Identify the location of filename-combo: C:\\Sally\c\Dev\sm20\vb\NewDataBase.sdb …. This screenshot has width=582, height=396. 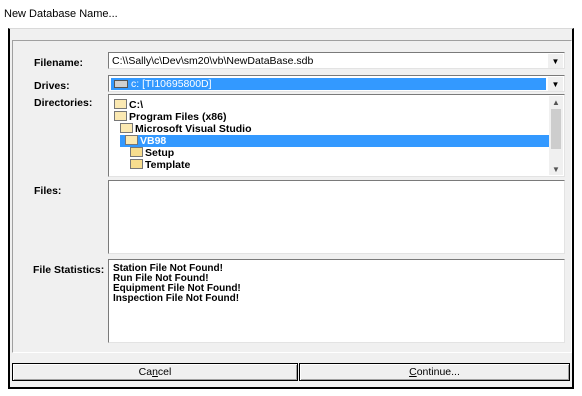
(336, 60).